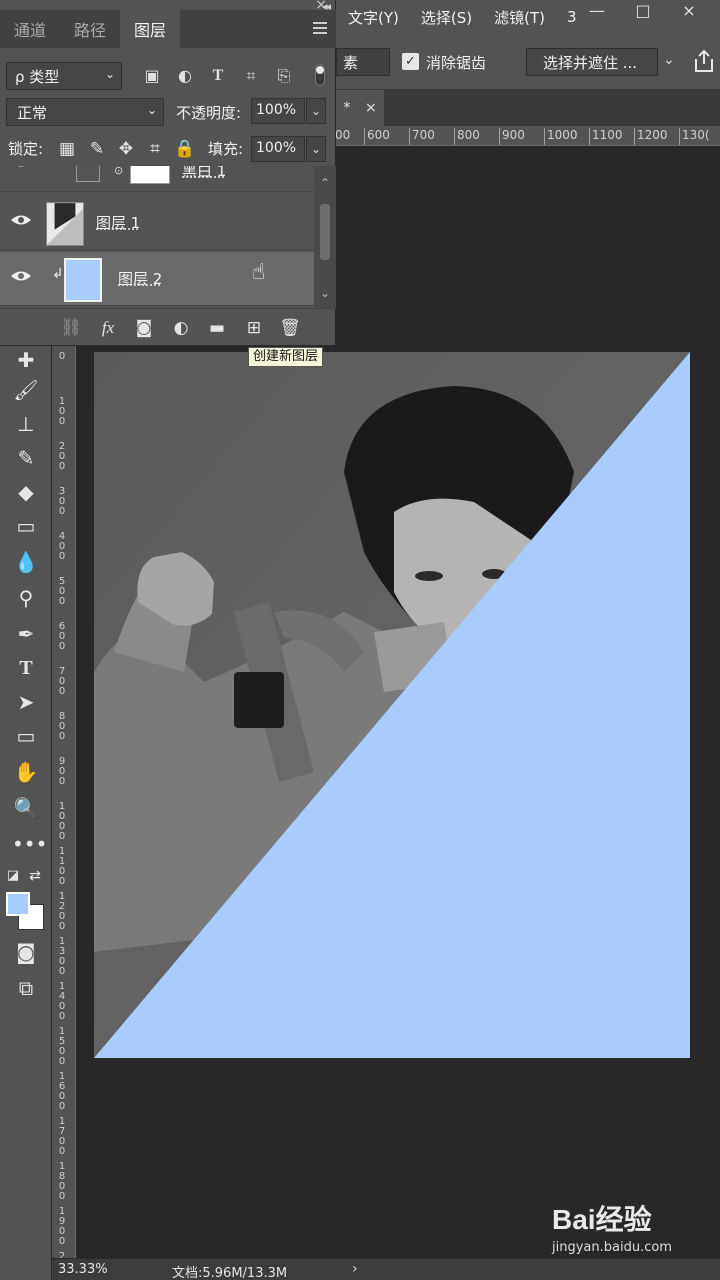 The width and height of the screenshot is (720, 1280). What do you see at coordinates (62, 546) in the screenshot?
I see `ruler-tick: 400` at bounding box center [62, 546].